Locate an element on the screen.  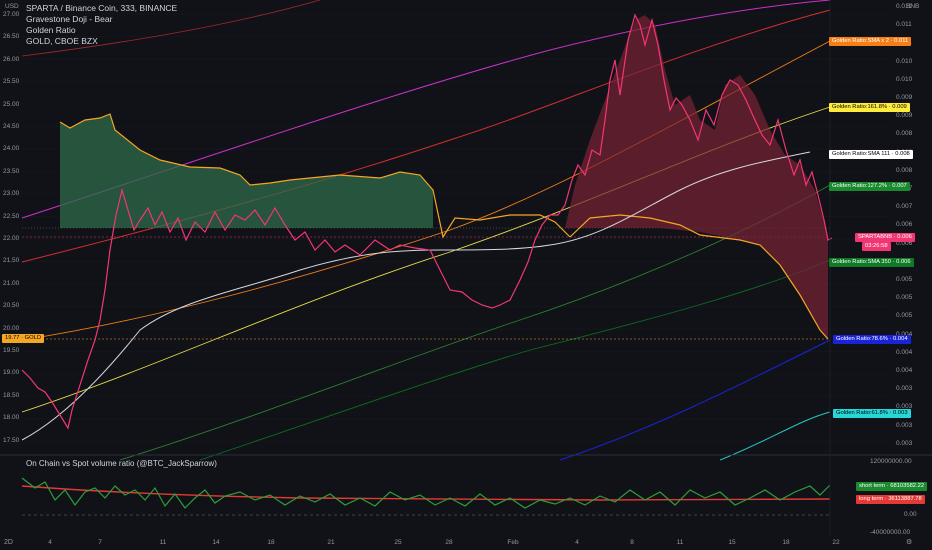
price-tag: Golden Ratio:127.2% · 0.007 is located at coordinates (869, 186).